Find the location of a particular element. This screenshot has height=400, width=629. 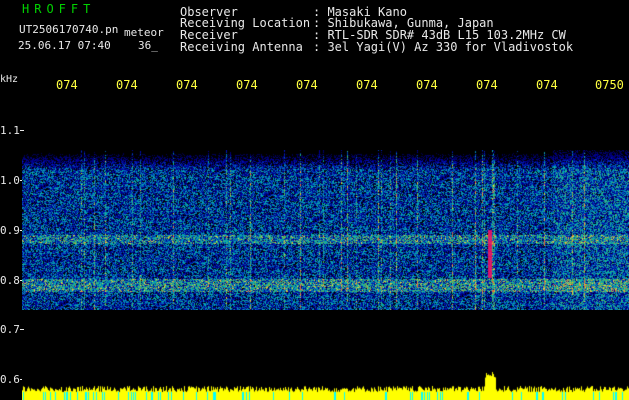

time-tick-8: 074 is located at coordinates (487, 85).